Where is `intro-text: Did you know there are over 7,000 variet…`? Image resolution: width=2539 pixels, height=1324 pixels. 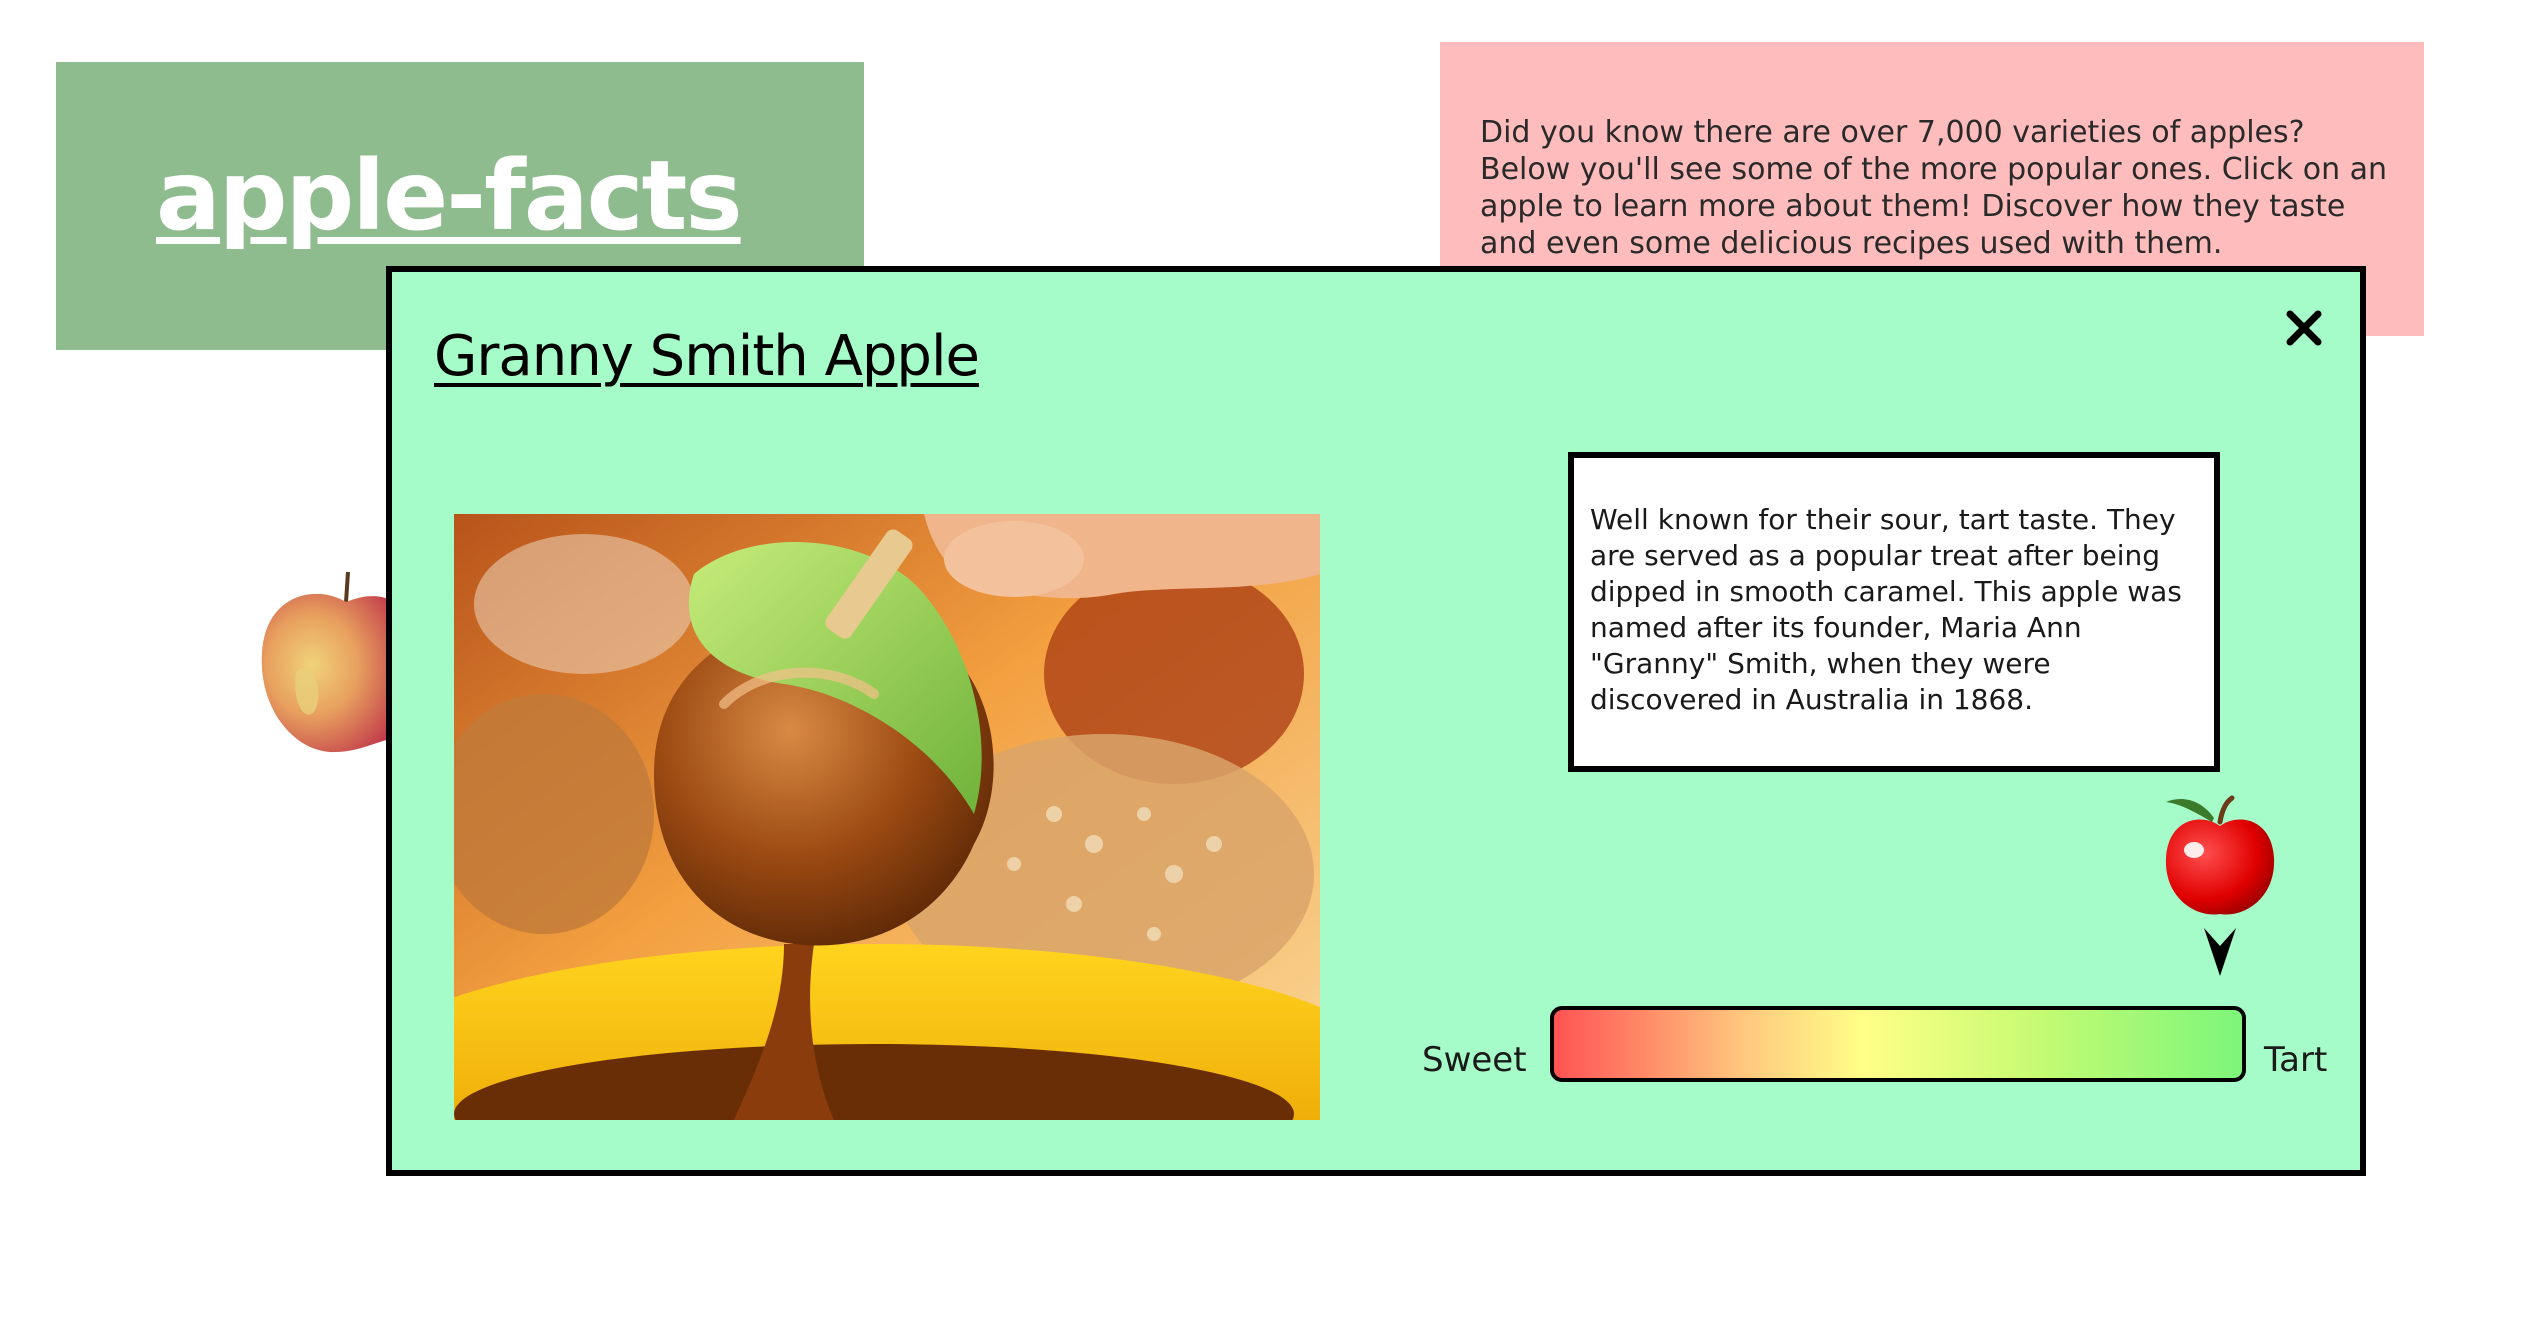 intro-text: Did you know there are over 7,000 variet… is located at coordinates (1934, 188).